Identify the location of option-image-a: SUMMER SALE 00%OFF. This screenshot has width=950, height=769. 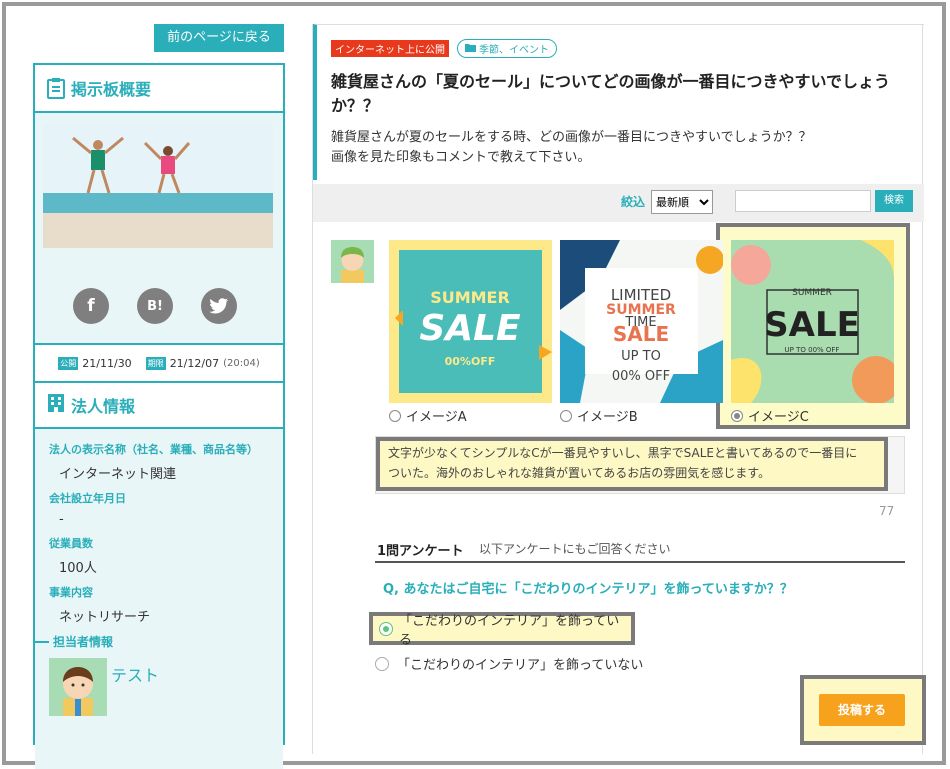
(470, 321).